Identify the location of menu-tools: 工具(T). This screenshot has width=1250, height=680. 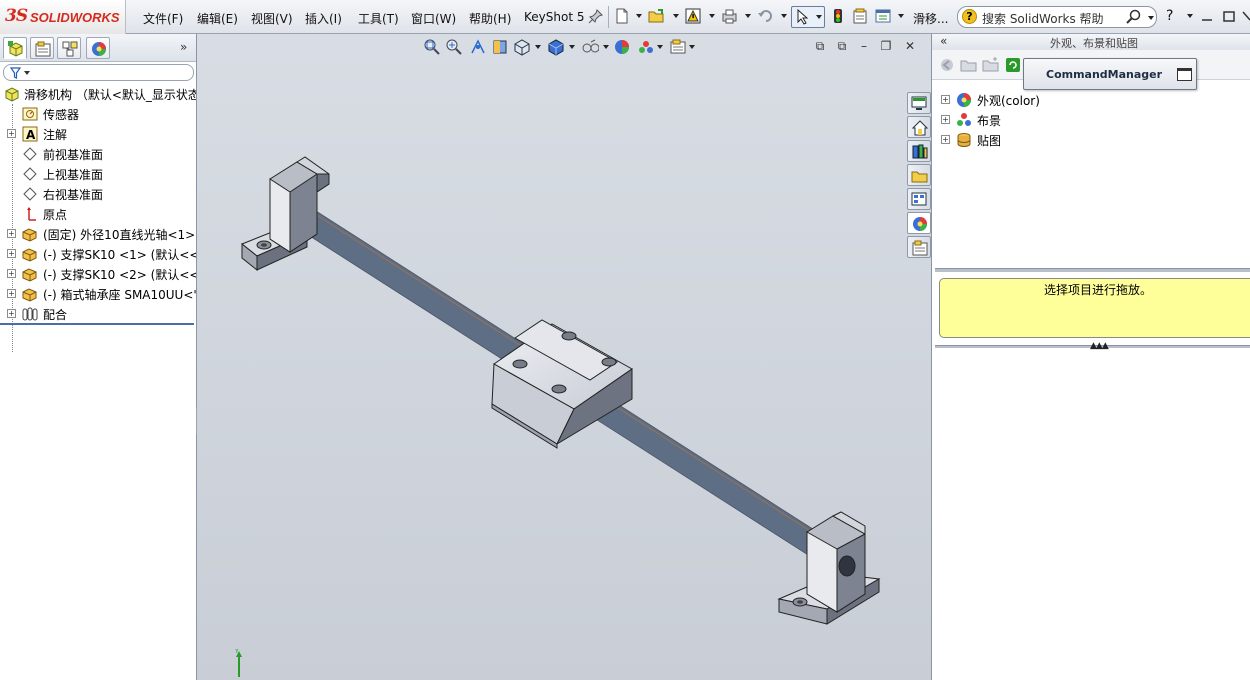
(378, 18).